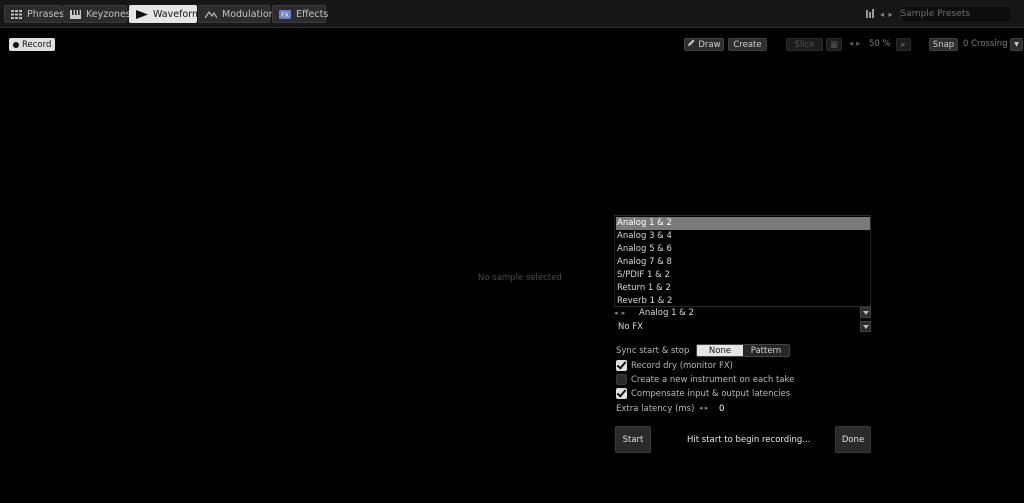 The height and width of the screenshot is (503, 1024). I want to click on record-label: Record, so click(37, 44).